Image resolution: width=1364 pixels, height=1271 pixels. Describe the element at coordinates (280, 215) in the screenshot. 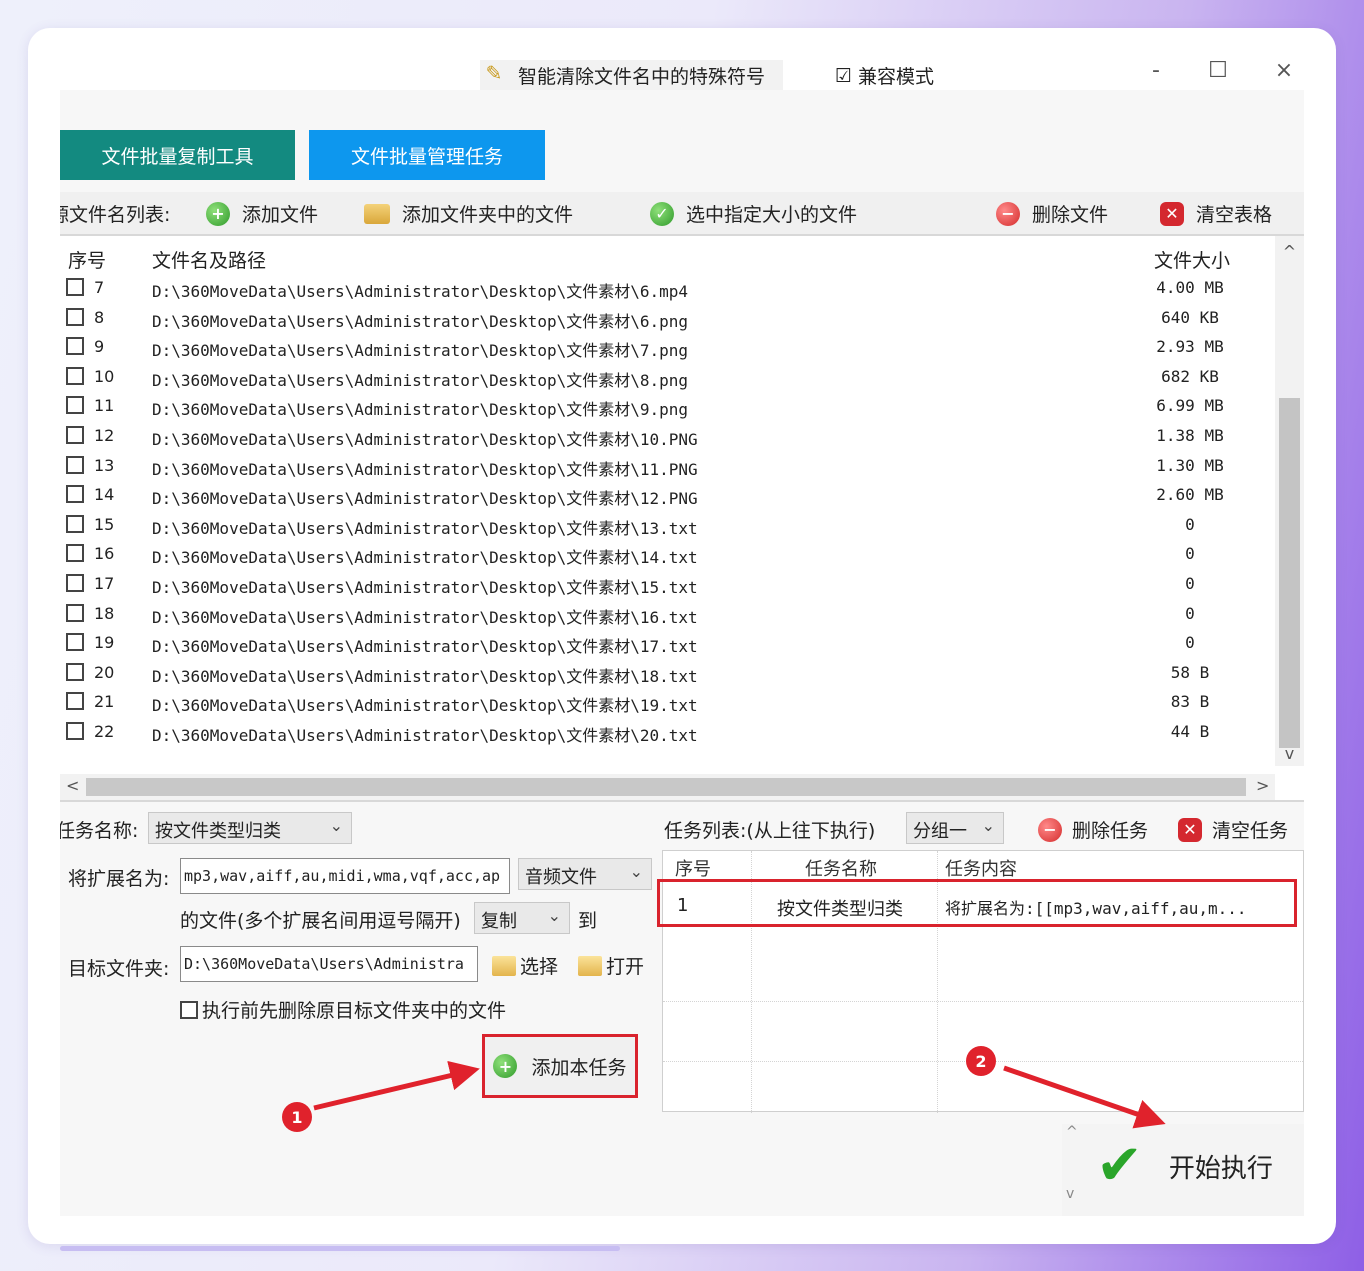

I see `add-file-label: 添加文件` at that location.